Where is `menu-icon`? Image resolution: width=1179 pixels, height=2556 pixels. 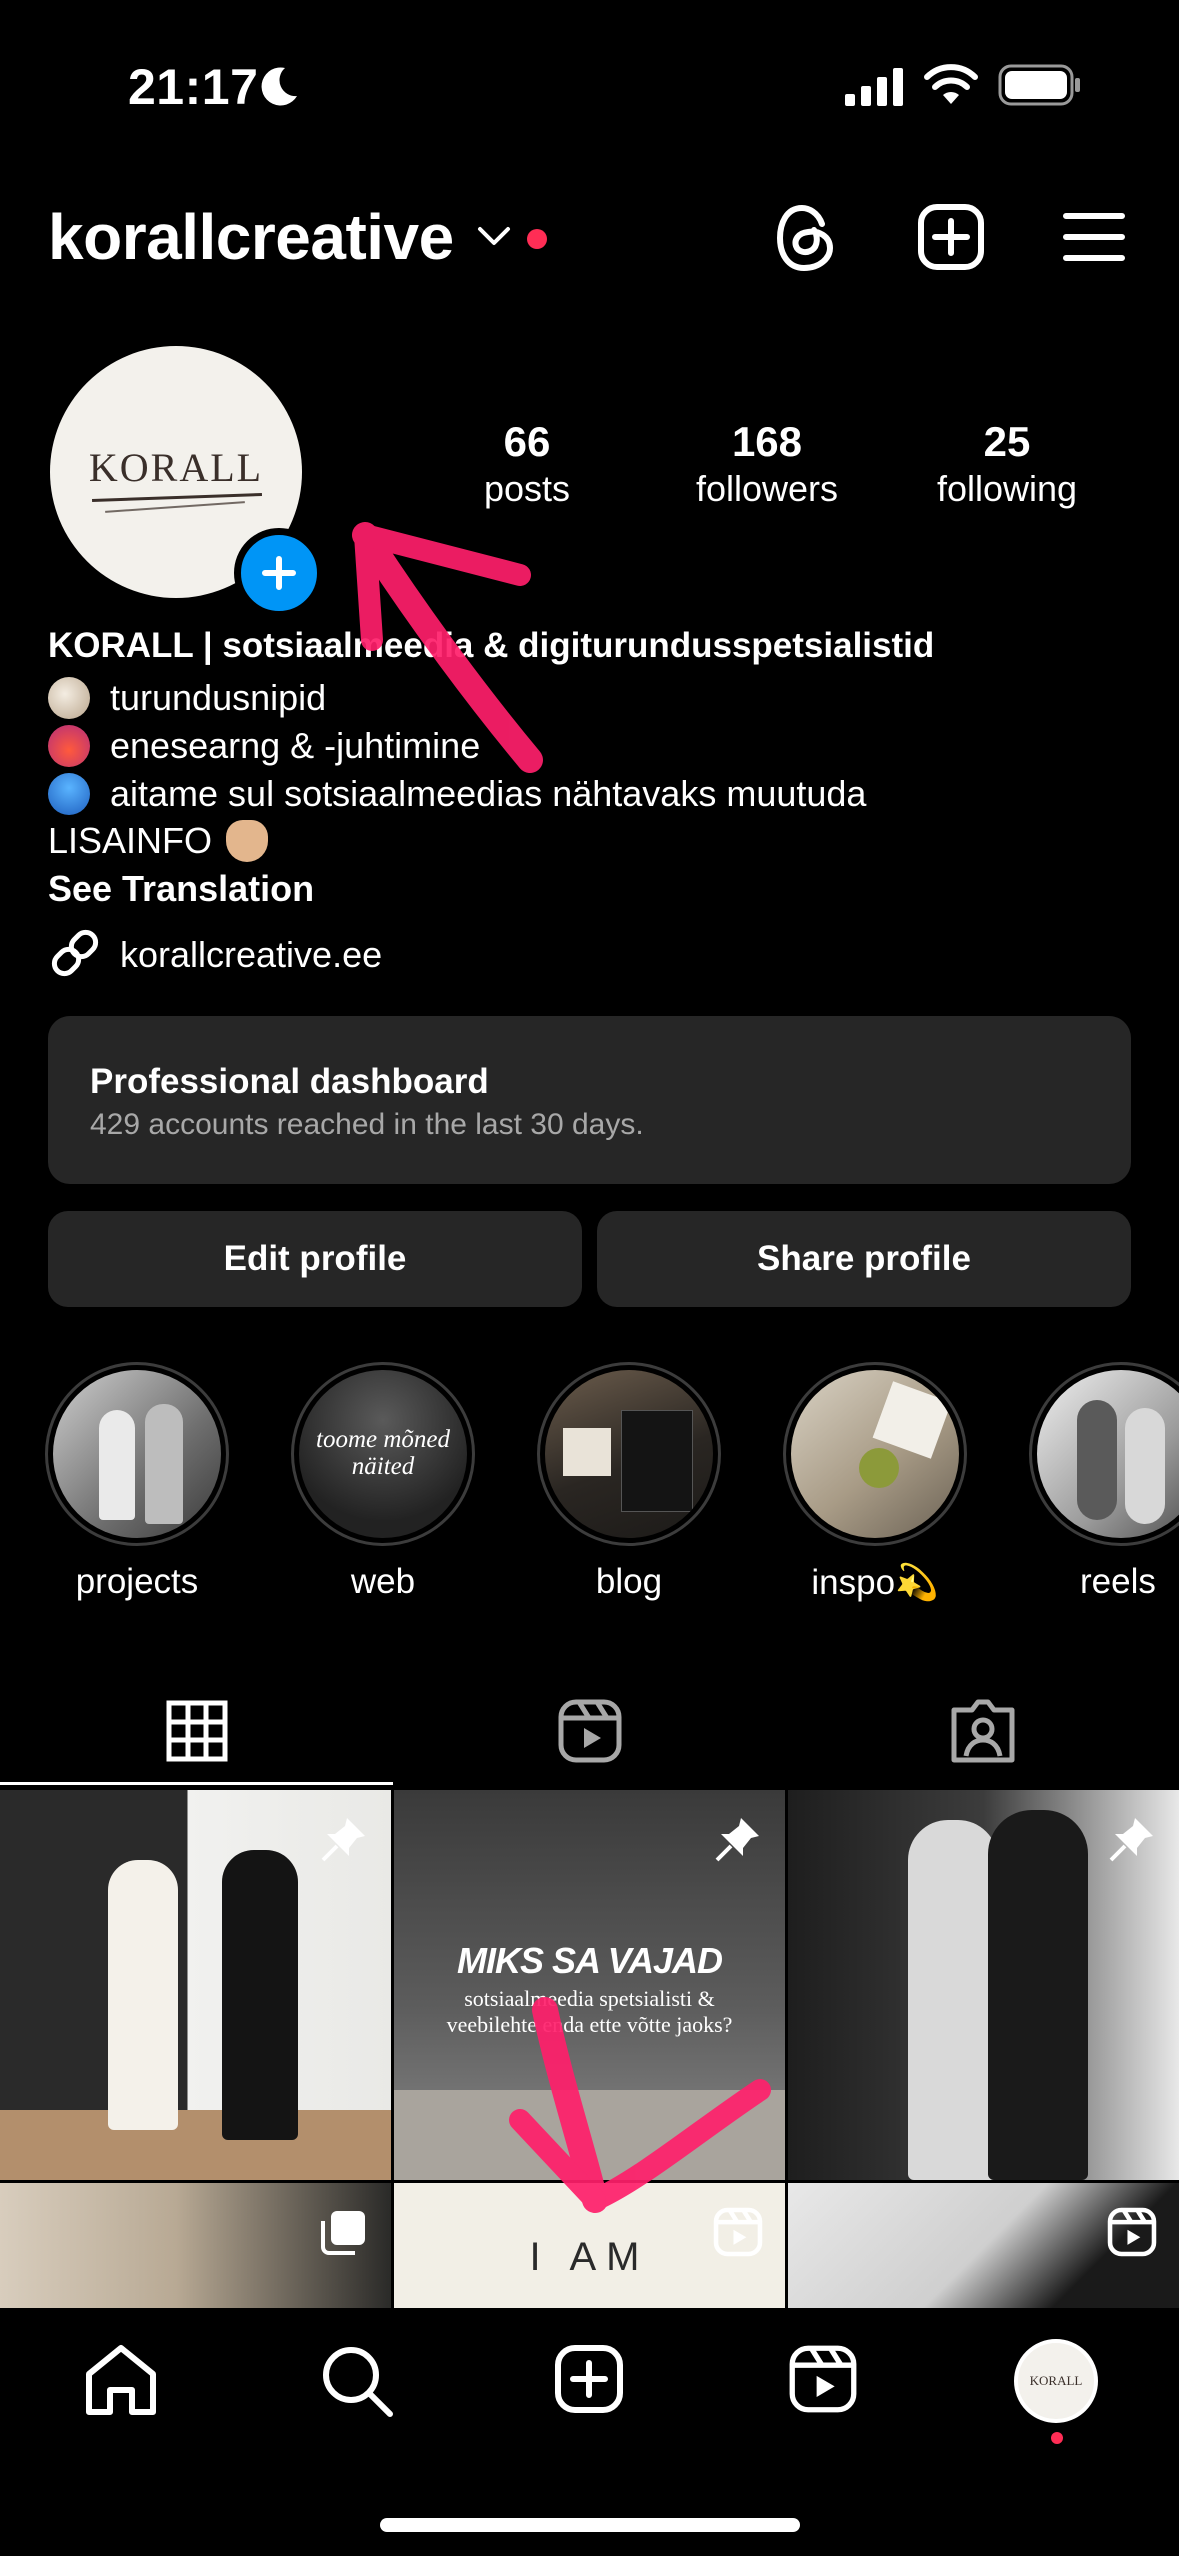 menu-icon is located at coordinates (1094, 237).